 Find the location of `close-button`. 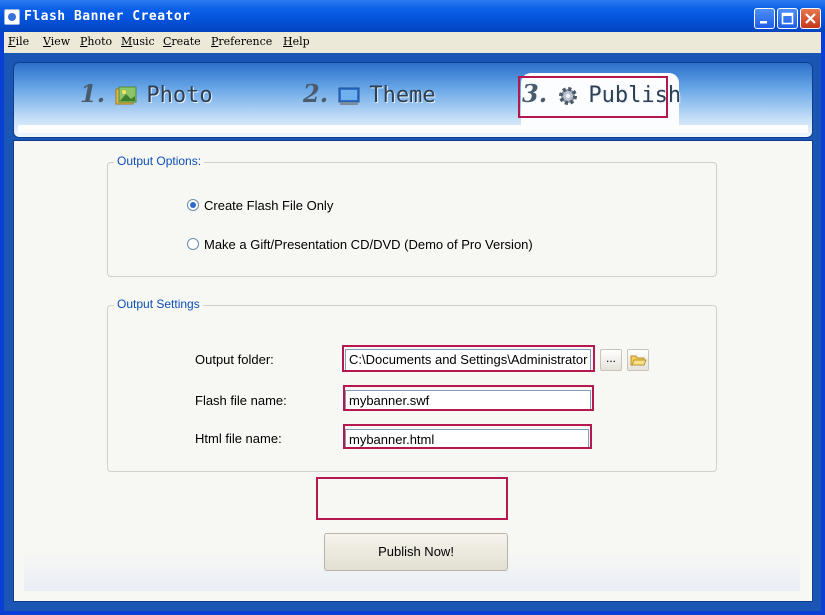

close-button is located at coordinates (810, 18).